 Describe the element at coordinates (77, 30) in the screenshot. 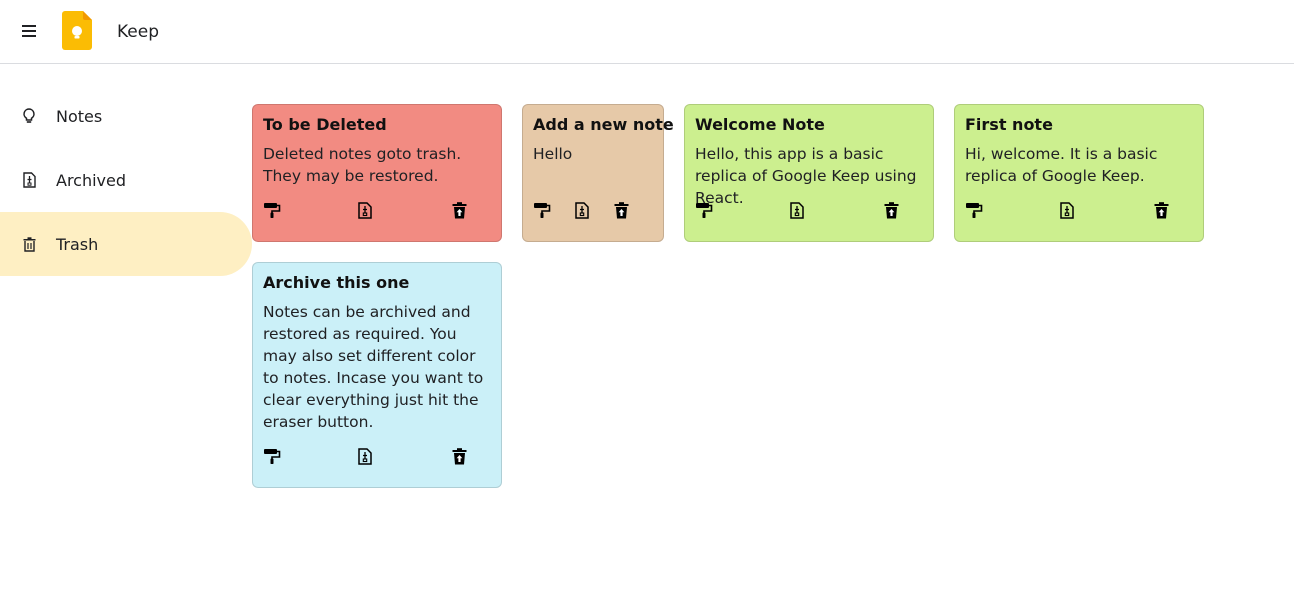

I see `keep-logo` at that location.